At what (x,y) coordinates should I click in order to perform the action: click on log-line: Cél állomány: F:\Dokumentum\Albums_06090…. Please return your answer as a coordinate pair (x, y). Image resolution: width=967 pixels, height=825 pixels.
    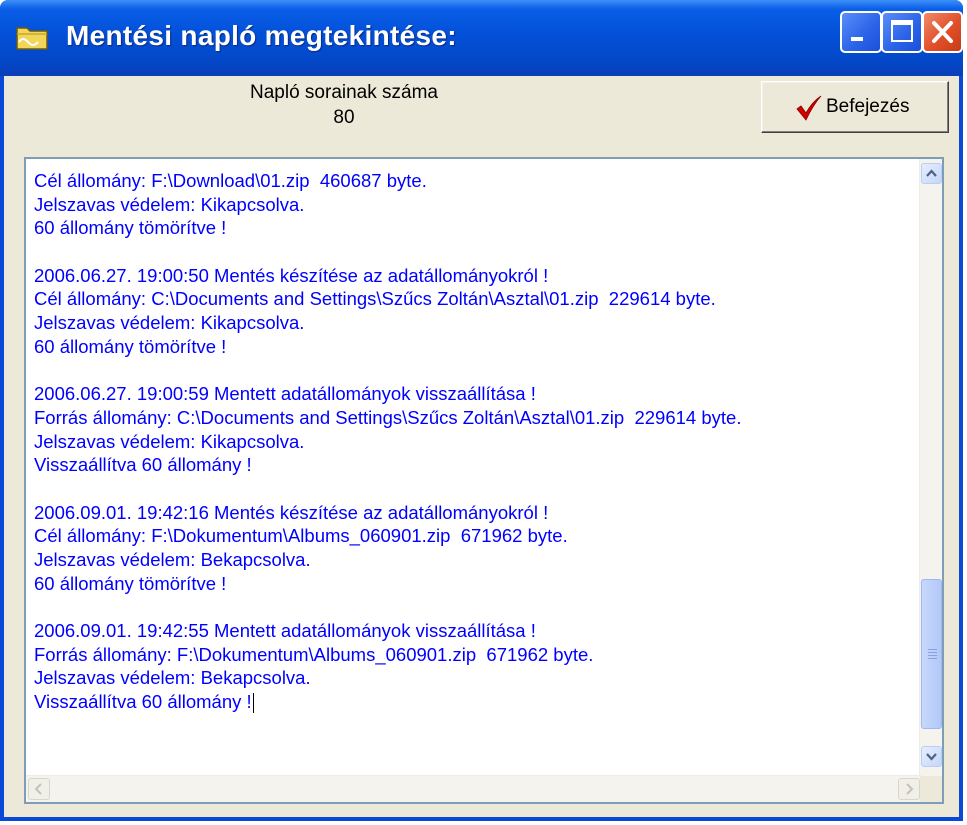
    Looking at the image, I should click on (301, 536).